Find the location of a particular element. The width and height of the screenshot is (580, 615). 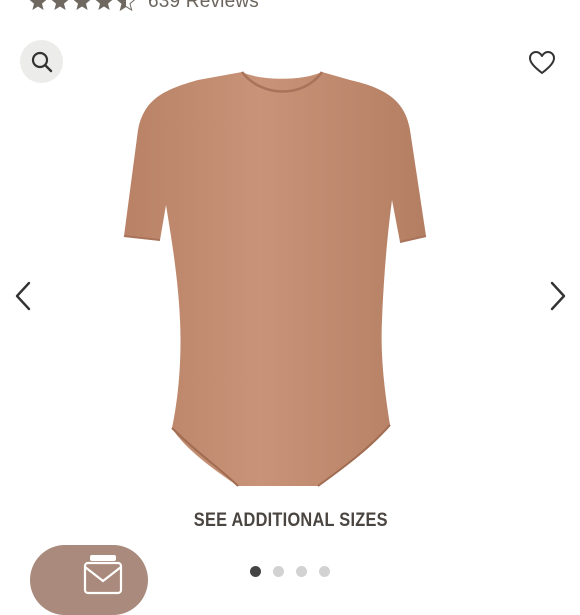

heart-icon is located at coordinates (542, 62).